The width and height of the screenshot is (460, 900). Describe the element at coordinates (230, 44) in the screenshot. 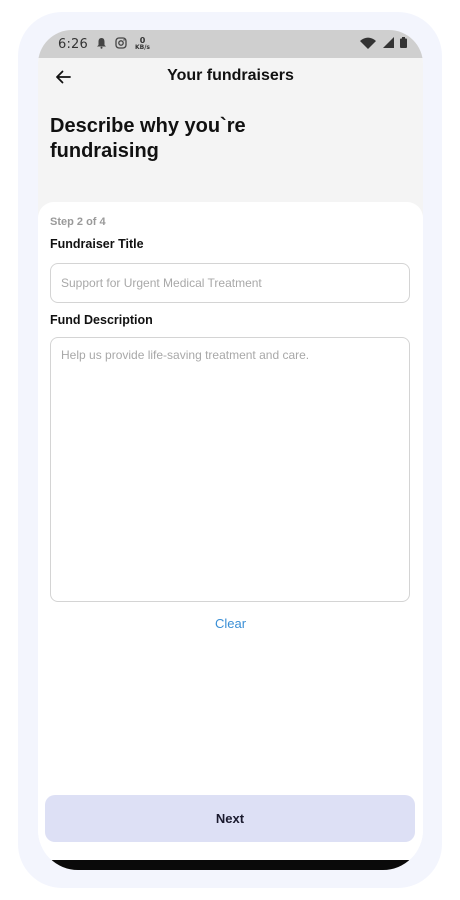

I see `status-bar: 6:26 0 KB/s` at that location.